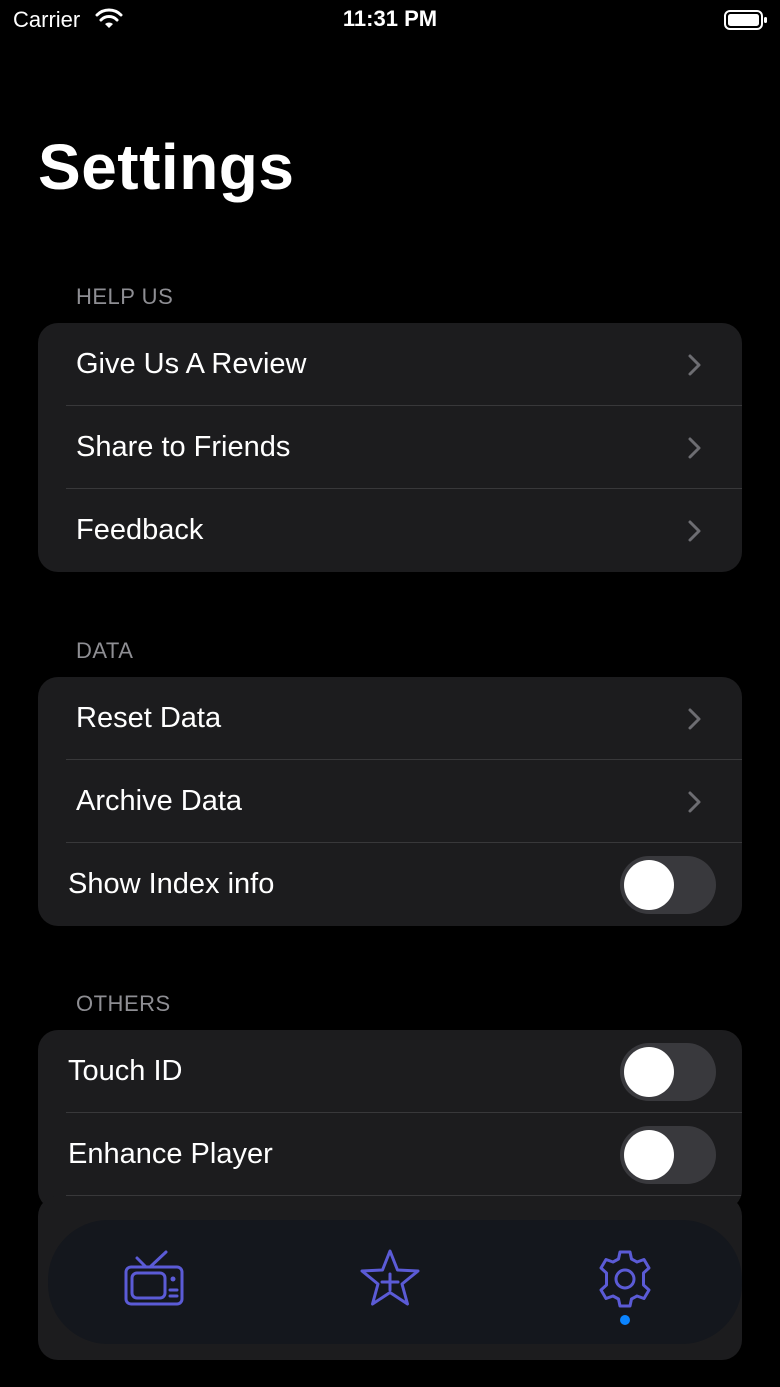 The image size is (780, 1387). Describe the element at coordinates (149, 718) in the screenshot. I see `reset-data-label: Reset Data` at that location.